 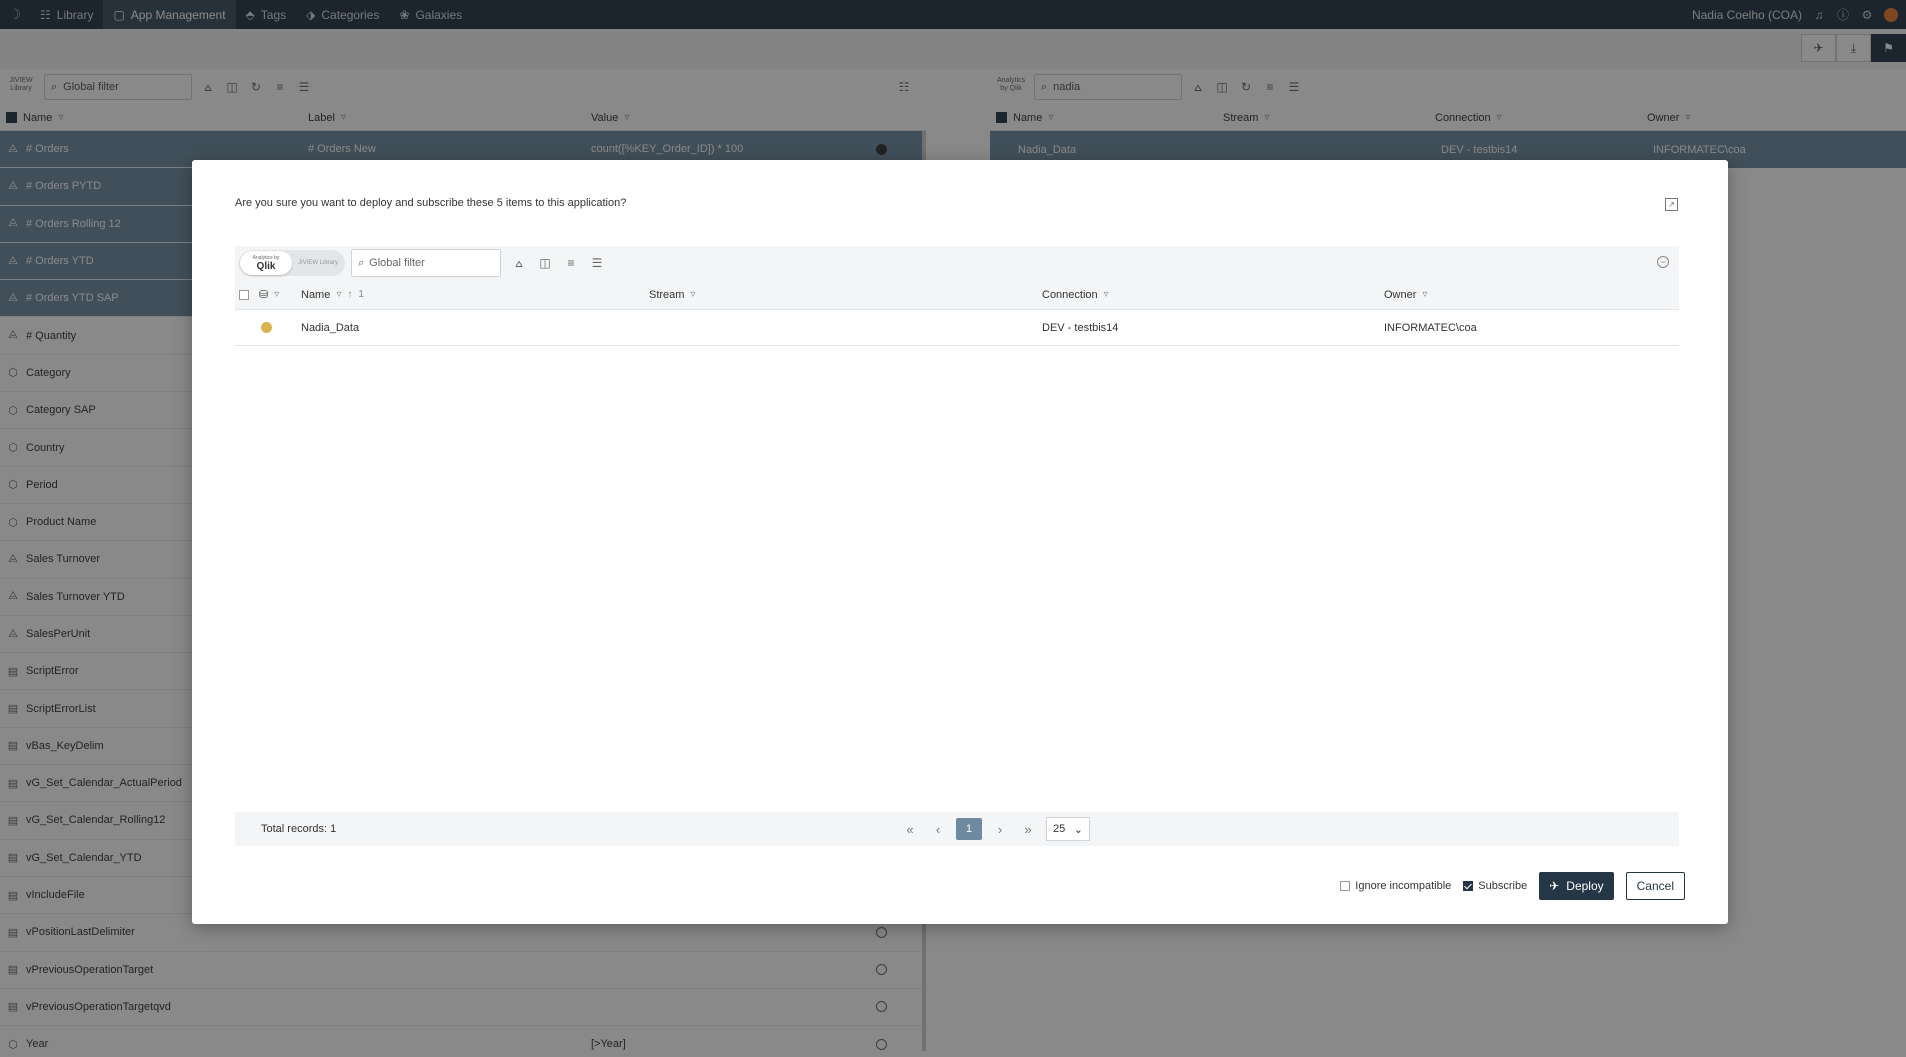 What do you see at coordinates (1403, 886) in the screenshot?
I see `ignore-incompatible-label: Ignore incompatible` at bounding box center [1403, 886].